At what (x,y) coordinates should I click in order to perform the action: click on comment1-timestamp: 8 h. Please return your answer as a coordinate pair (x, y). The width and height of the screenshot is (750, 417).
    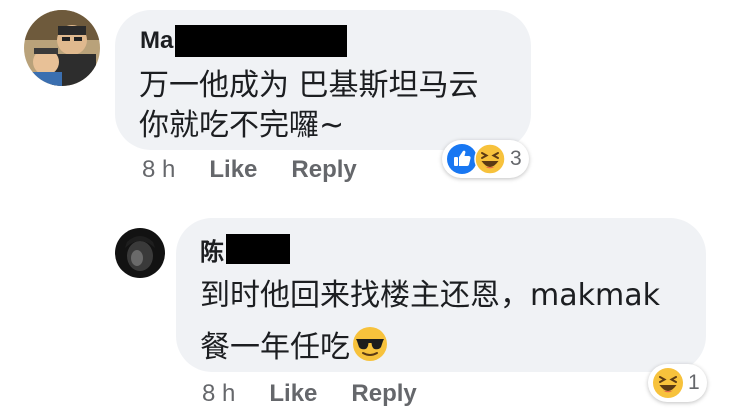
    Looking at the image, I should click on (158, 170).